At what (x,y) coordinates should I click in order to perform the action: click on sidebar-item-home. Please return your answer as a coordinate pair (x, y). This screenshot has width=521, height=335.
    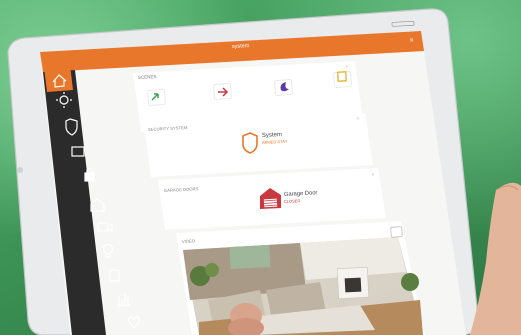
    Looking at the image, I should click on (58, 78).